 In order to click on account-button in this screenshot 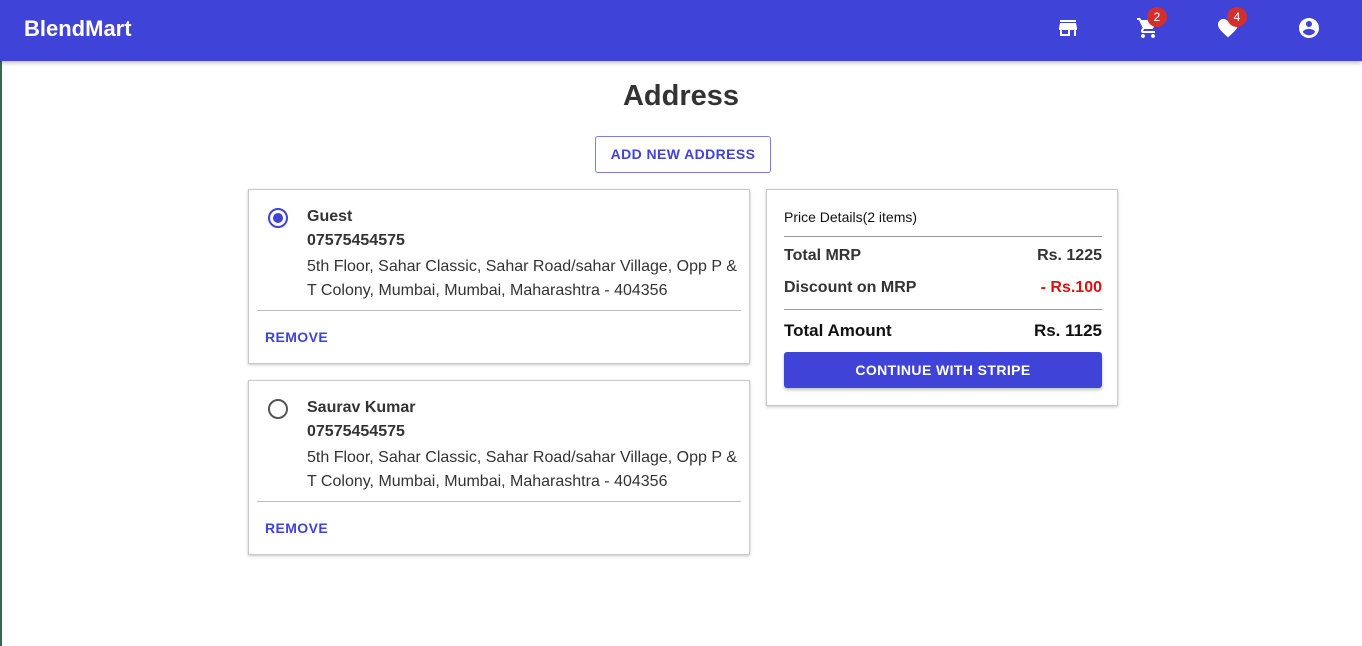, I will do `click(1309, 30)`.